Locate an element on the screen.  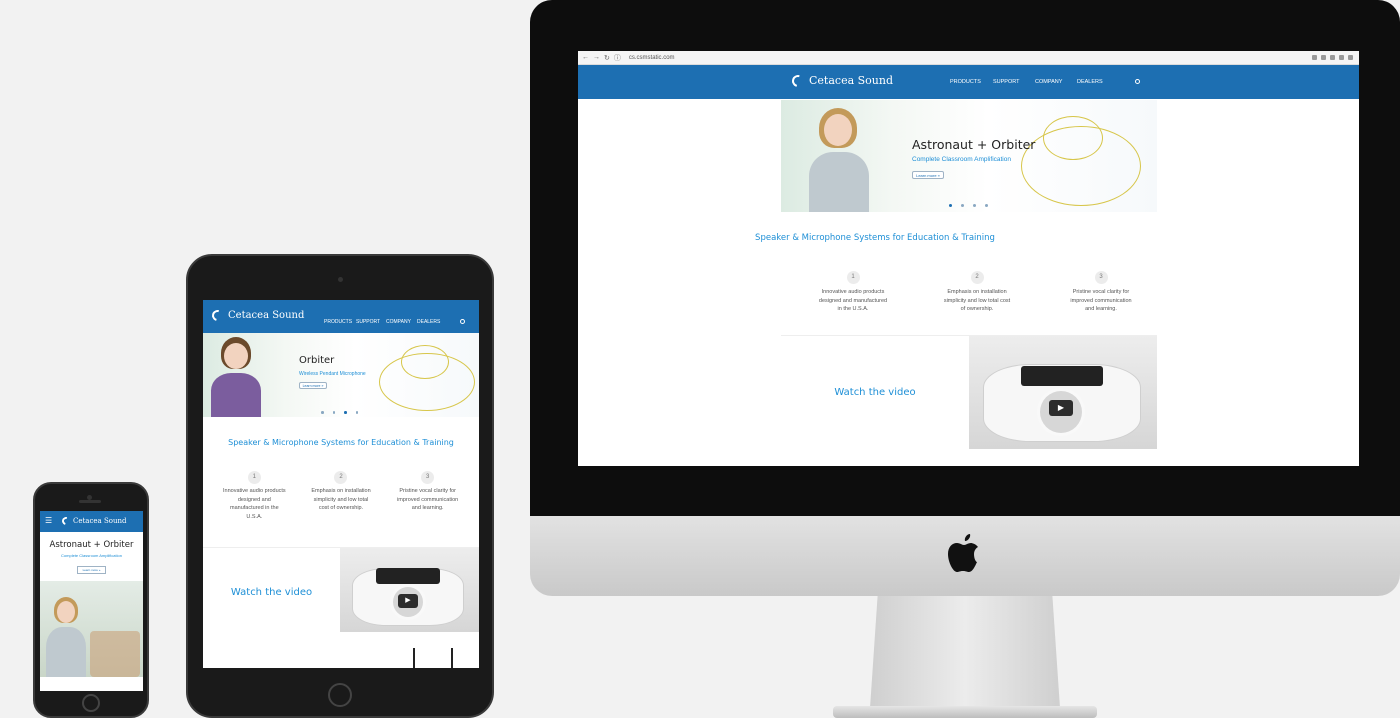
browser-toolbar: ← → ↻ ⓘ cs.csmstatic.com is located at coordinates (968, 58).